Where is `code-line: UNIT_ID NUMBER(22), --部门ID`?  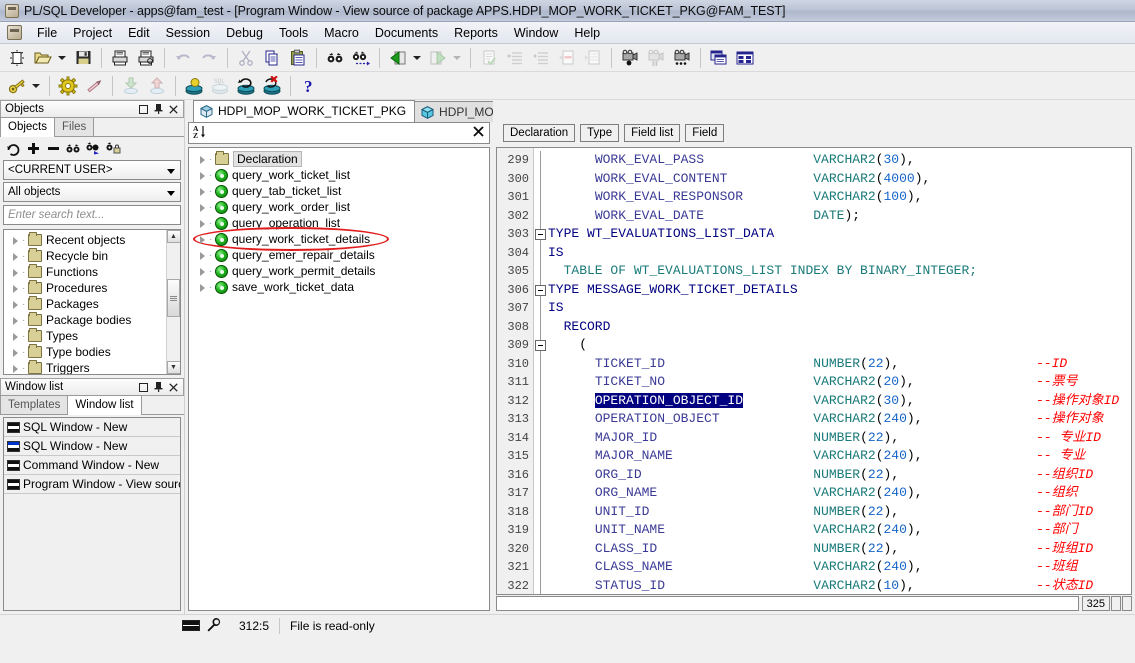
code-line: UNIT_ID NUMBER(22), --部门ID is located at coordinates (839, 512).